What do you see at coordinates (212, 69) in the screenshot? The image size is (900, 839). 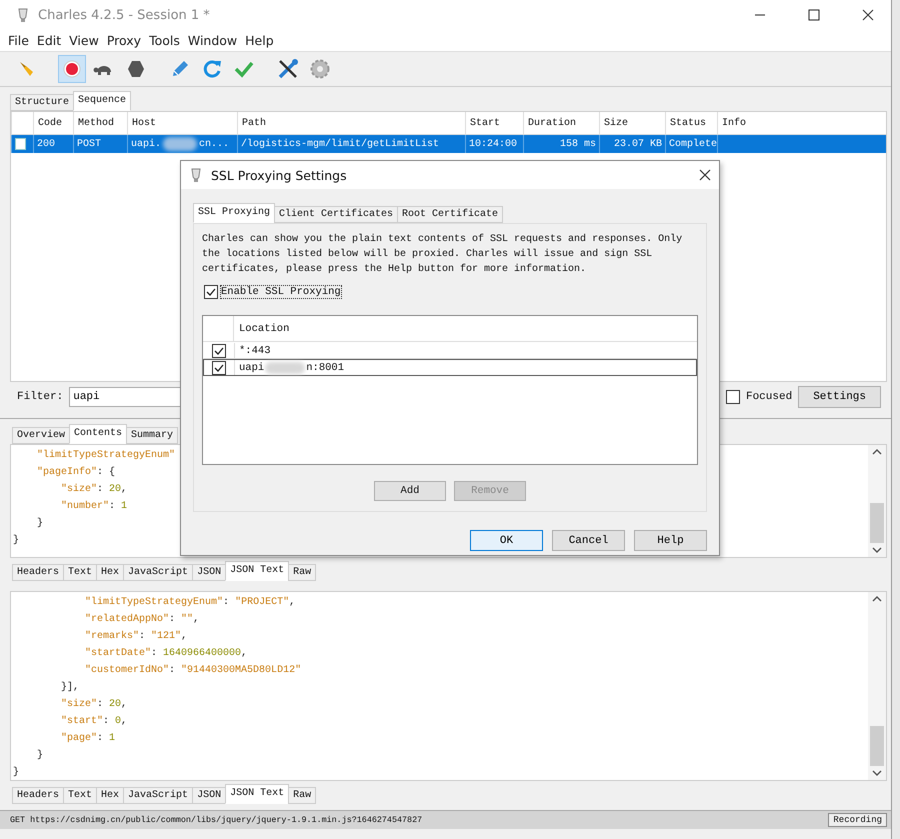 I see `refresh-icon` at bounding box center [212, 69].